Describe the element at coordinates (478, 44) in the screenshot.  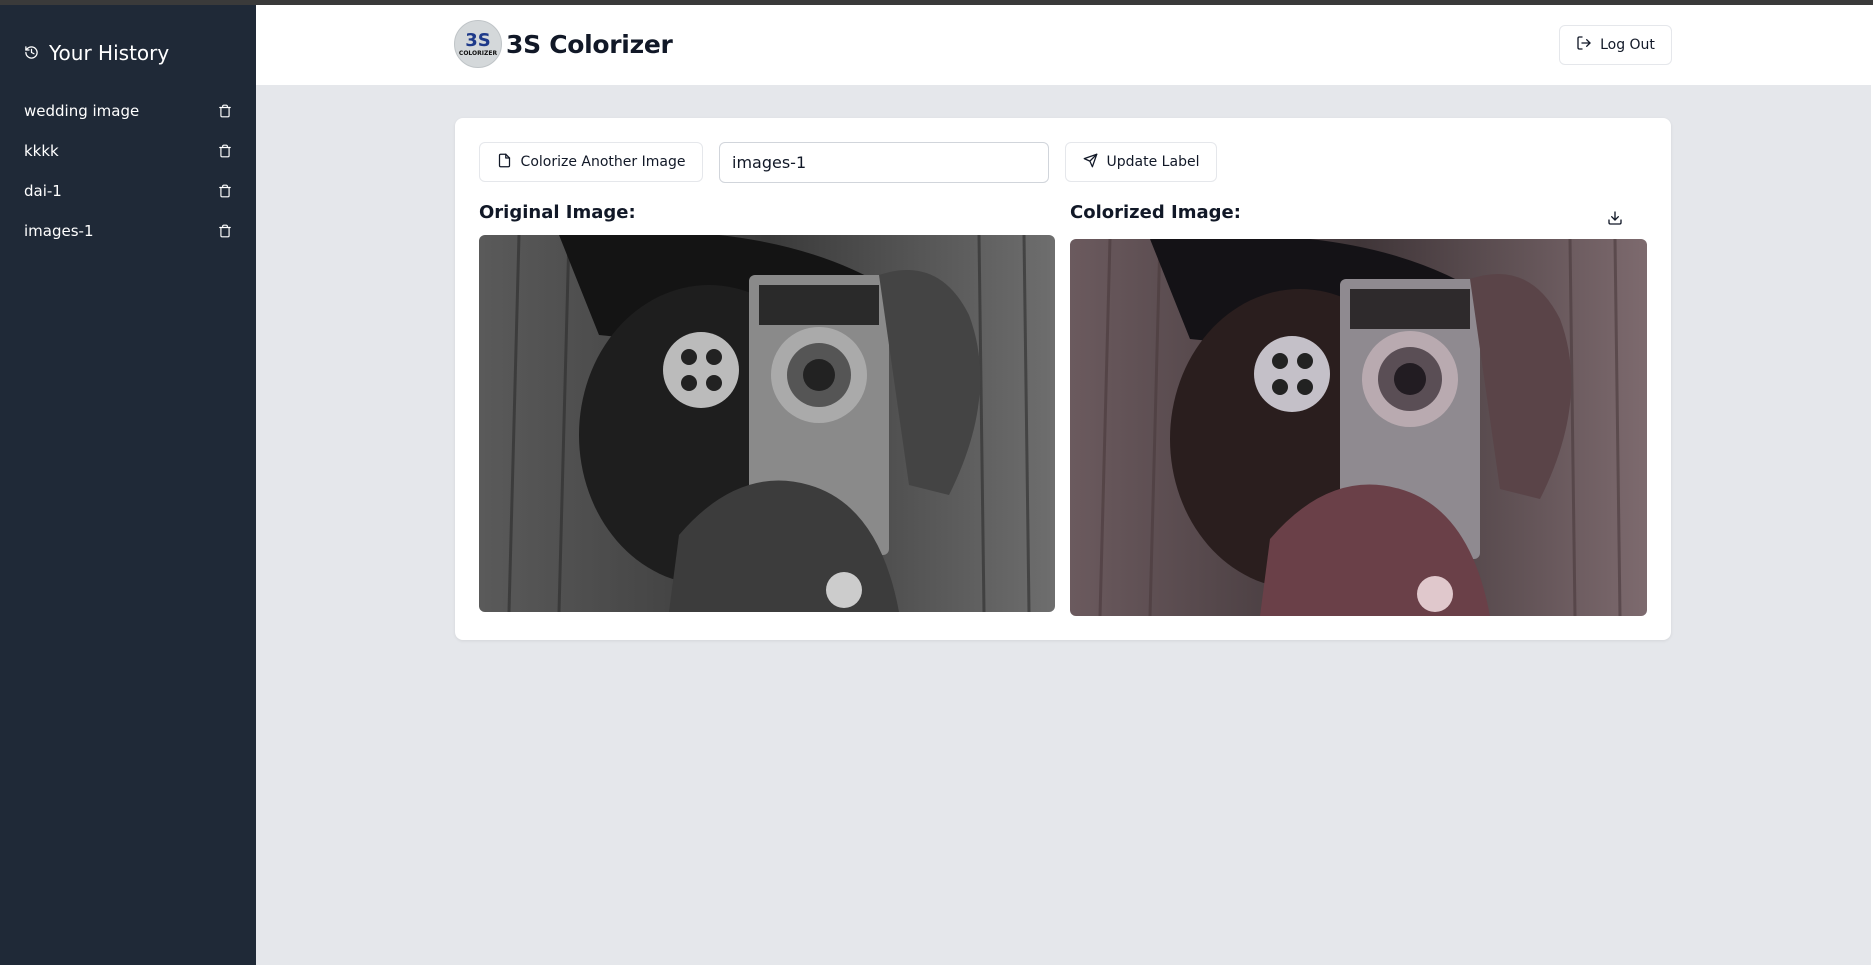
I see `app-logo: 3S COLORIZER` at that location.